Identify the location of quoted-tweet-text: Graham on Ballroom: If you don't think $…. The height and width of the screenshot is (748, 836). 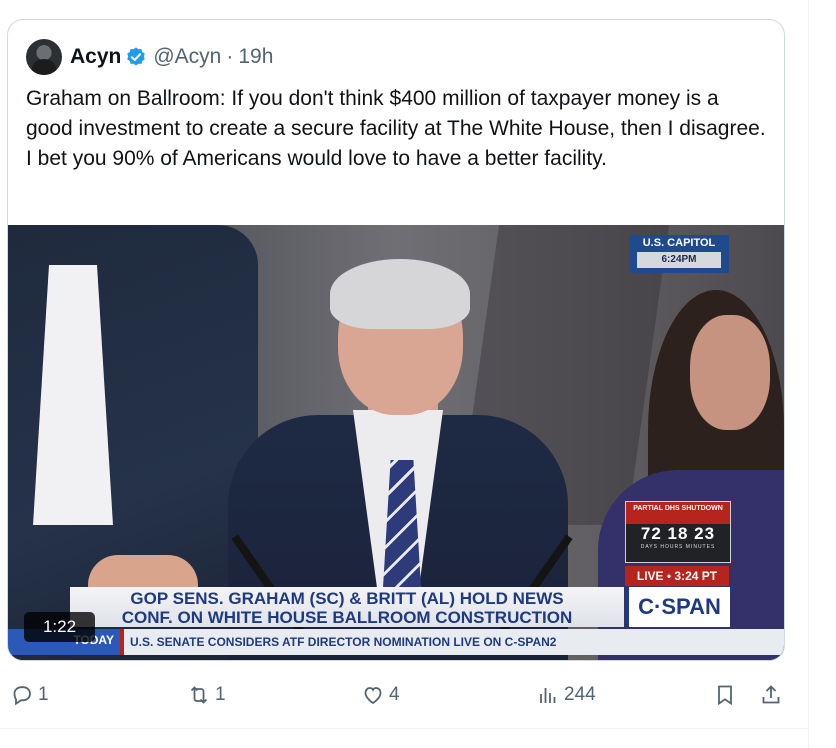
(396, 128).